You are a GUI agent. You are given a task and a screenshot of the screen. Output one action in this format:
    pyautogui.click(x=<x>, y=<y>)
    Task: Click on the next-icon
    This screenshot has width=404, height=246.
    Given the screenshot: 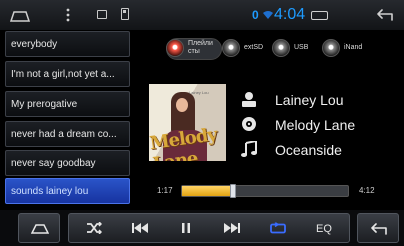 What is the action you would take?
    pyautogui.click(x=232, y=228)
    